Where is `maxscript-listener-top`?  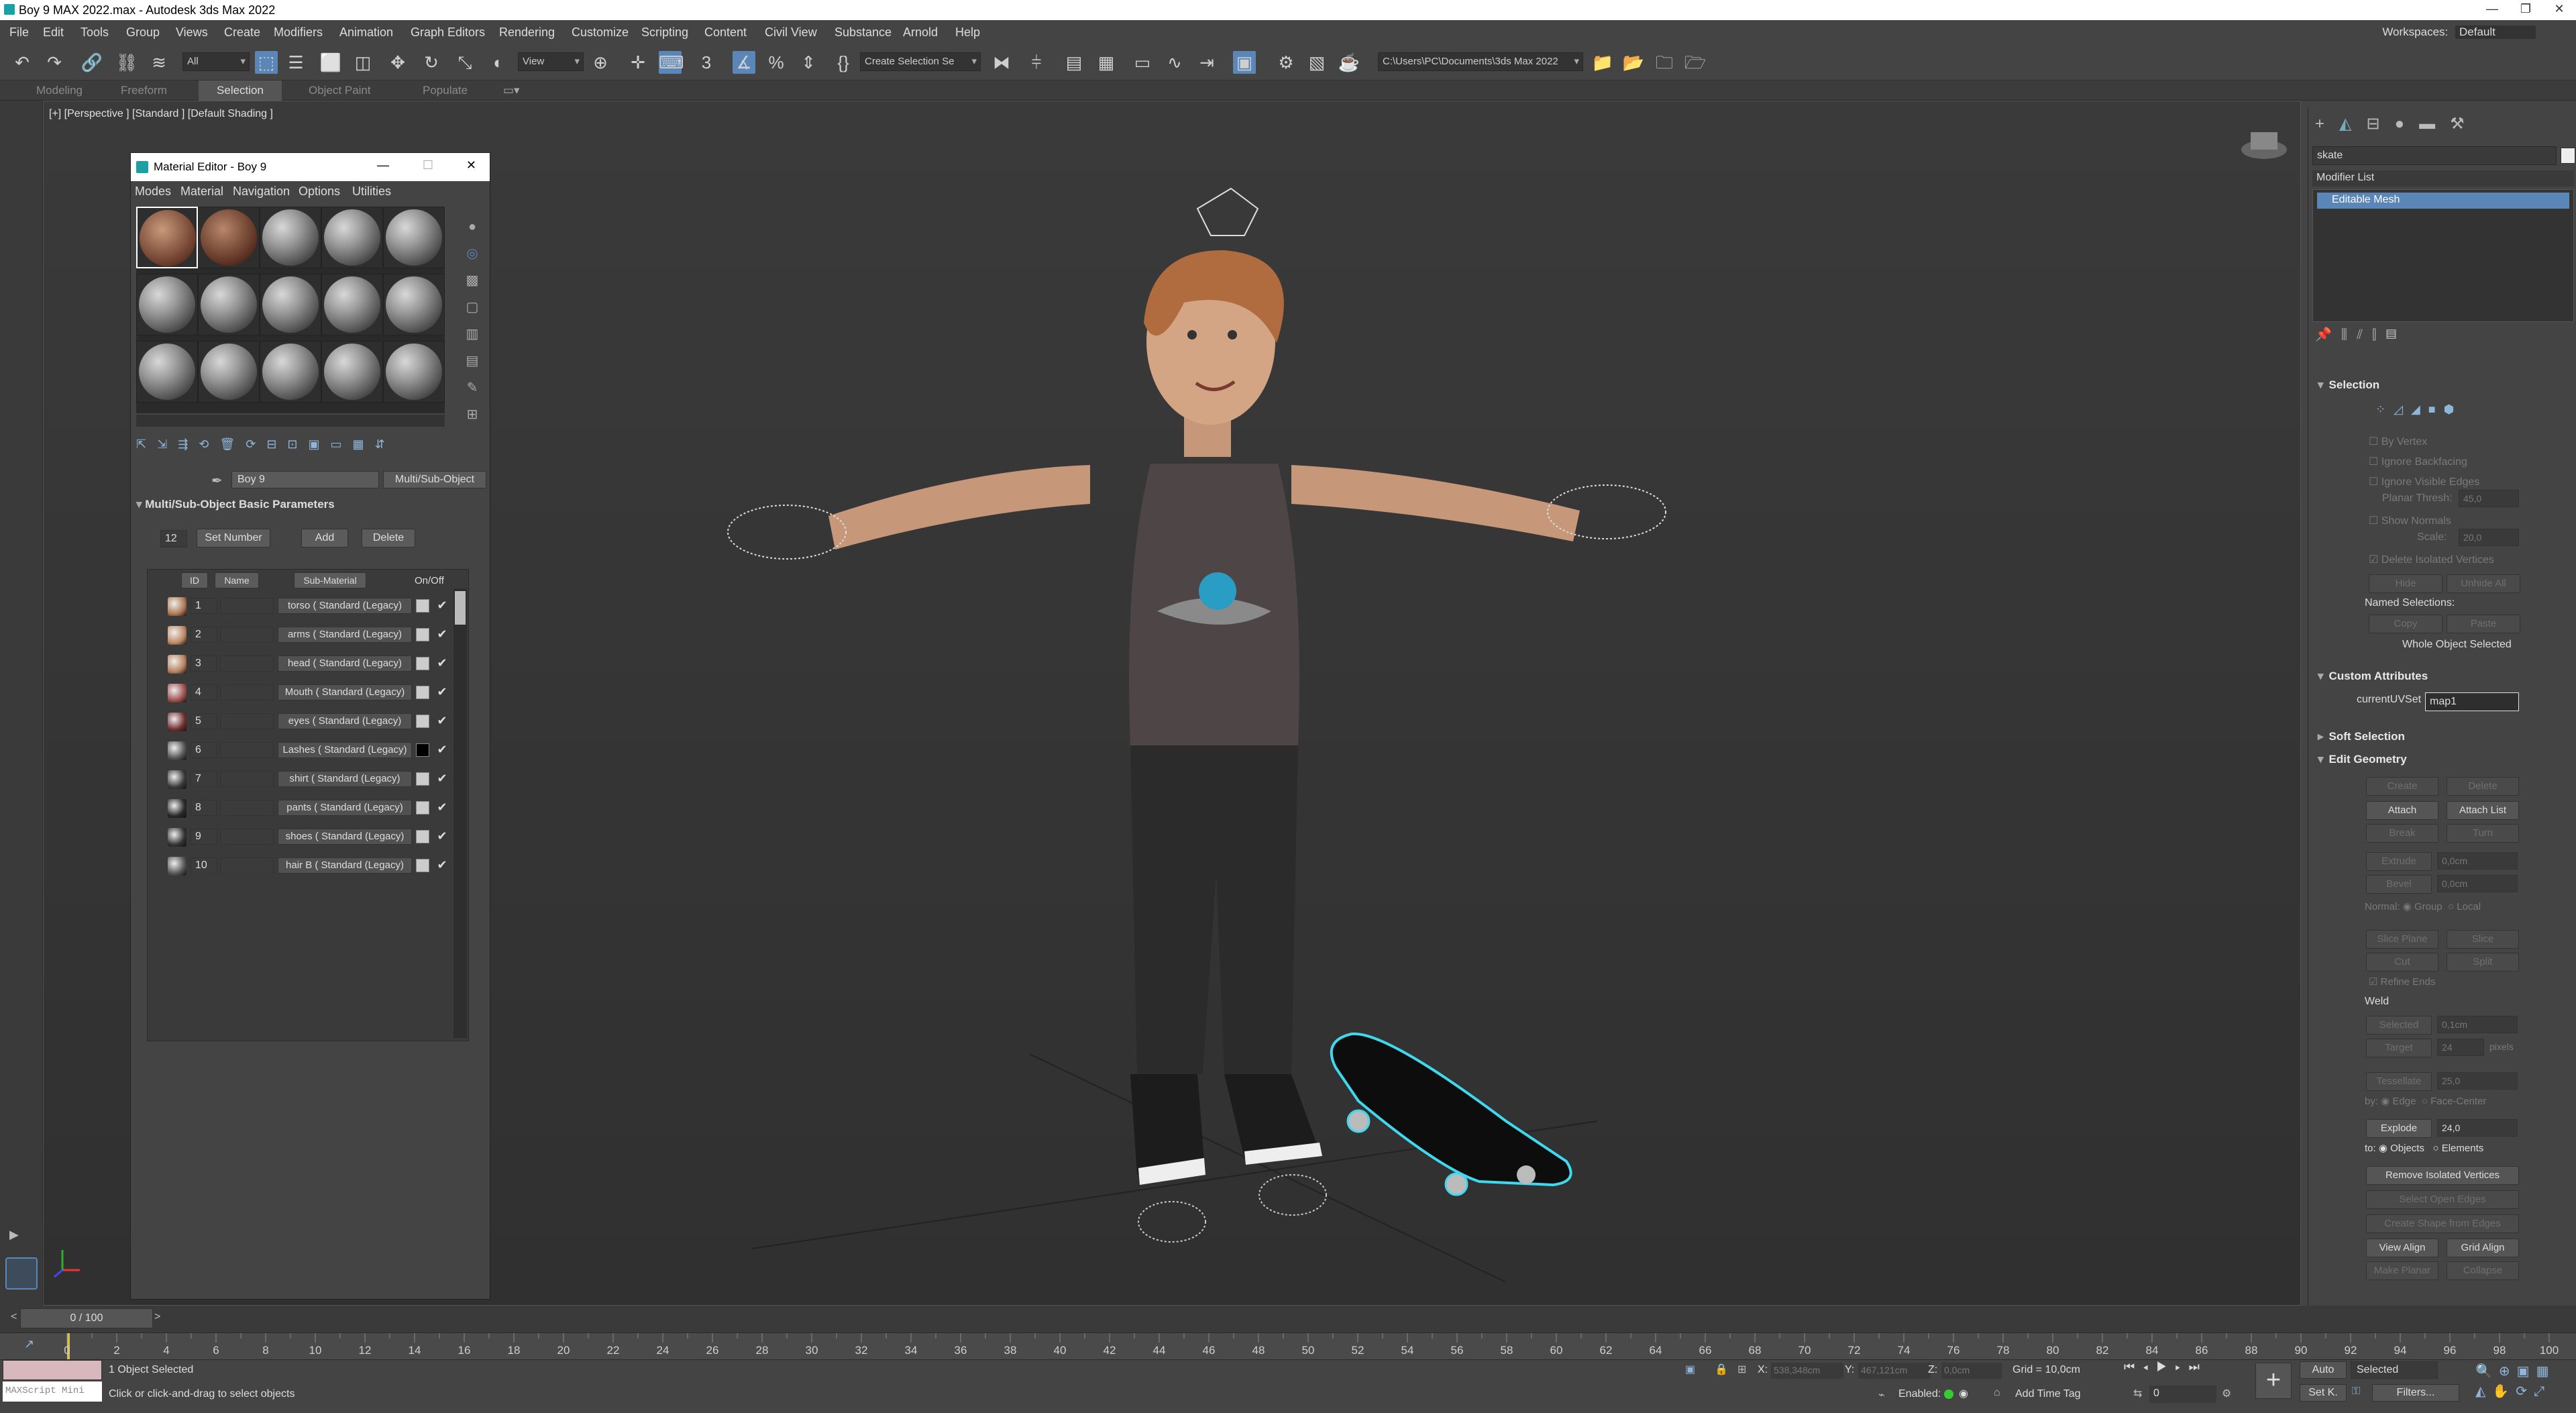
maxscript-listener-top is located at coordinates (52, 1370).